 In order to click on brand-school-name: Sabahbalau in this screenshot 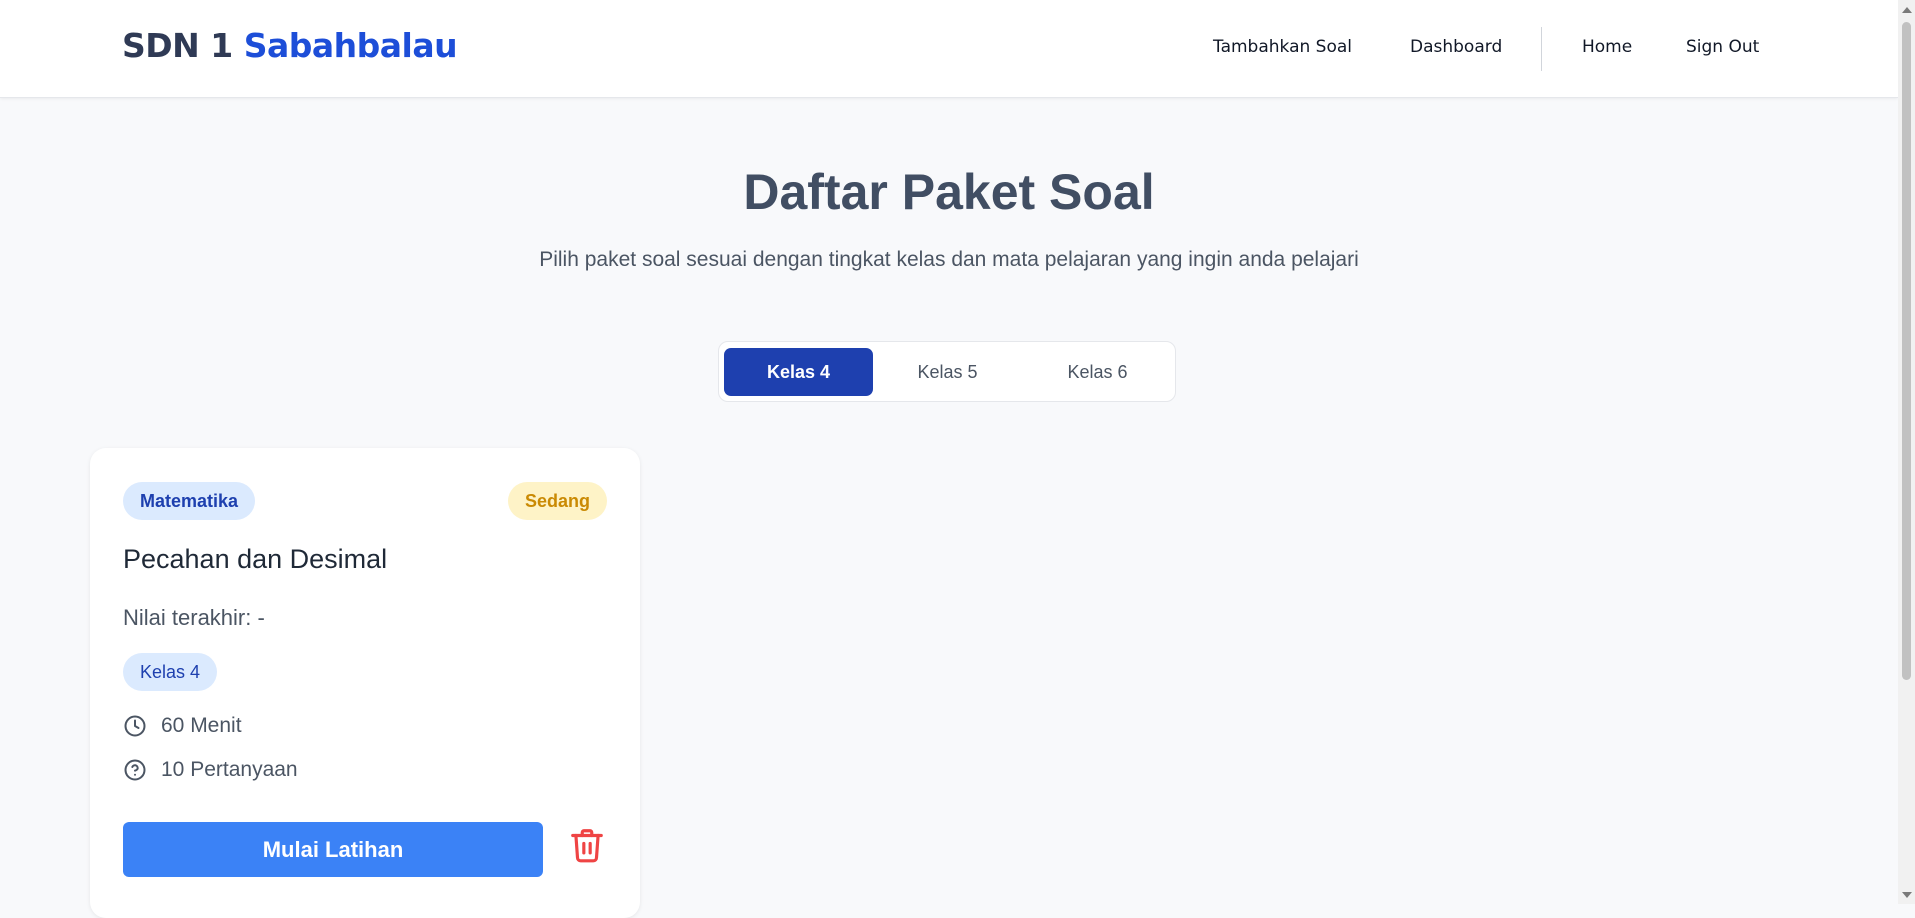, I will do `click(350, 45)`.